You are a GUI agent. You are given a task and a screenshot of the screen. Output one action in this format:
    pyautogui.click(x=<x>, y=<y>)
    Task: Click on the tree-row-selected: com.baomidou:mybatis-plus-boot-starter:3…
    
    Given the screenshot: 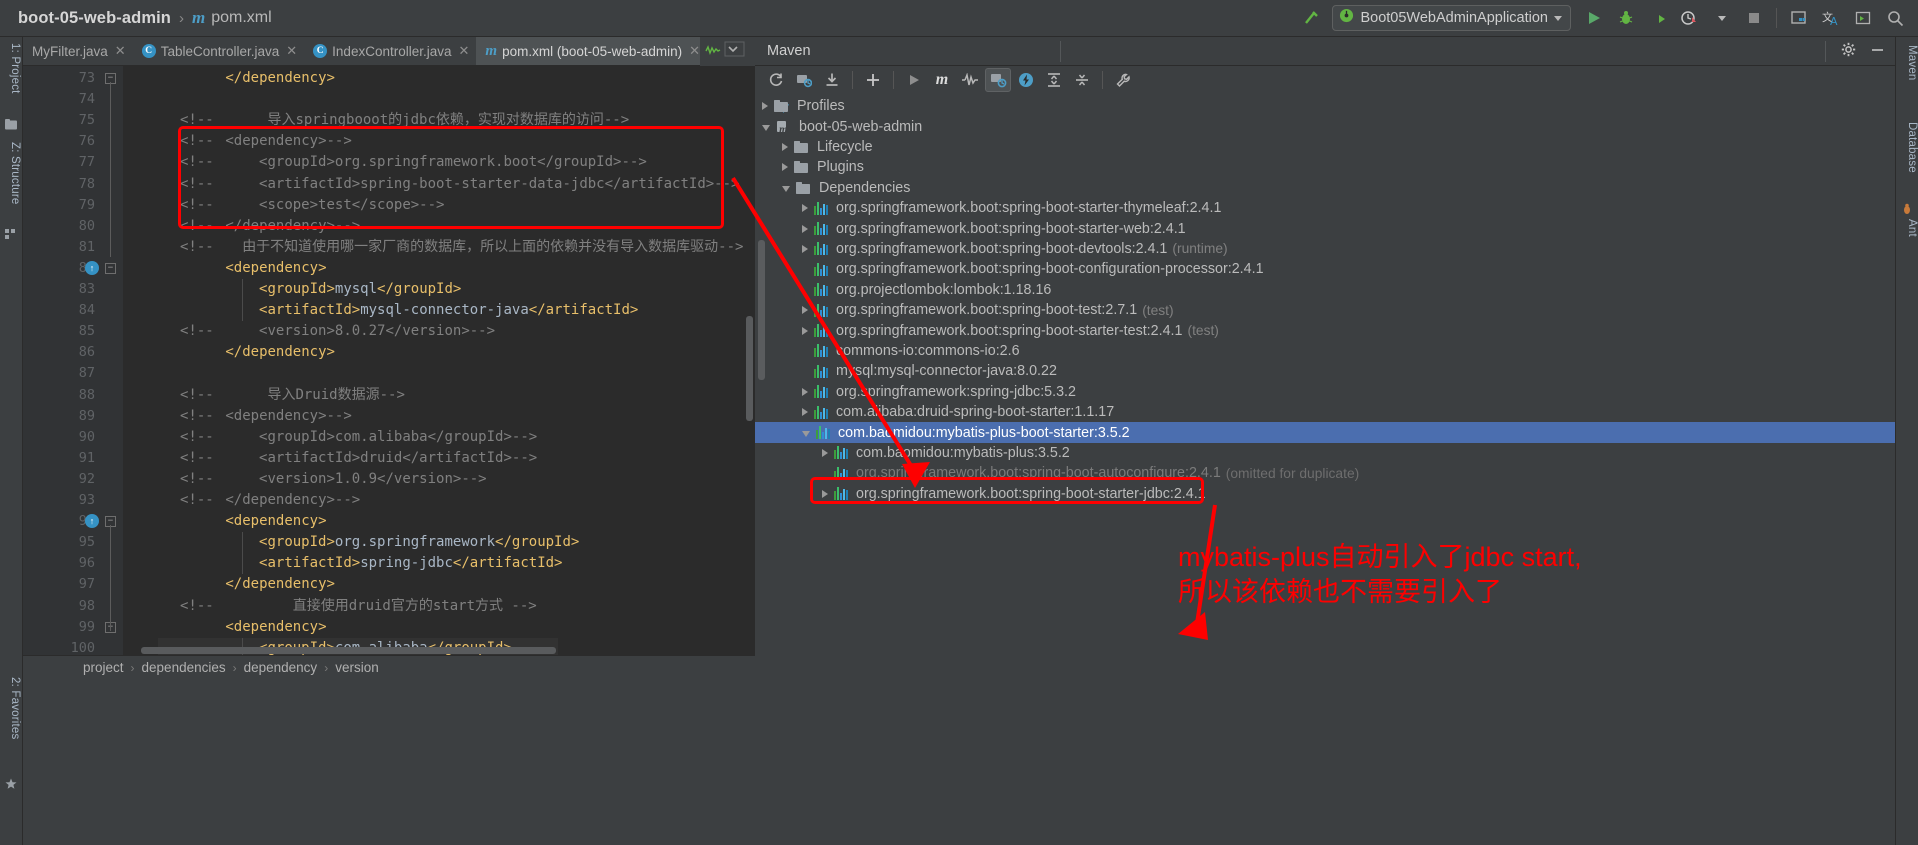 What is the action you would take?
    pyautogui.click(x=1325, y=432)
    